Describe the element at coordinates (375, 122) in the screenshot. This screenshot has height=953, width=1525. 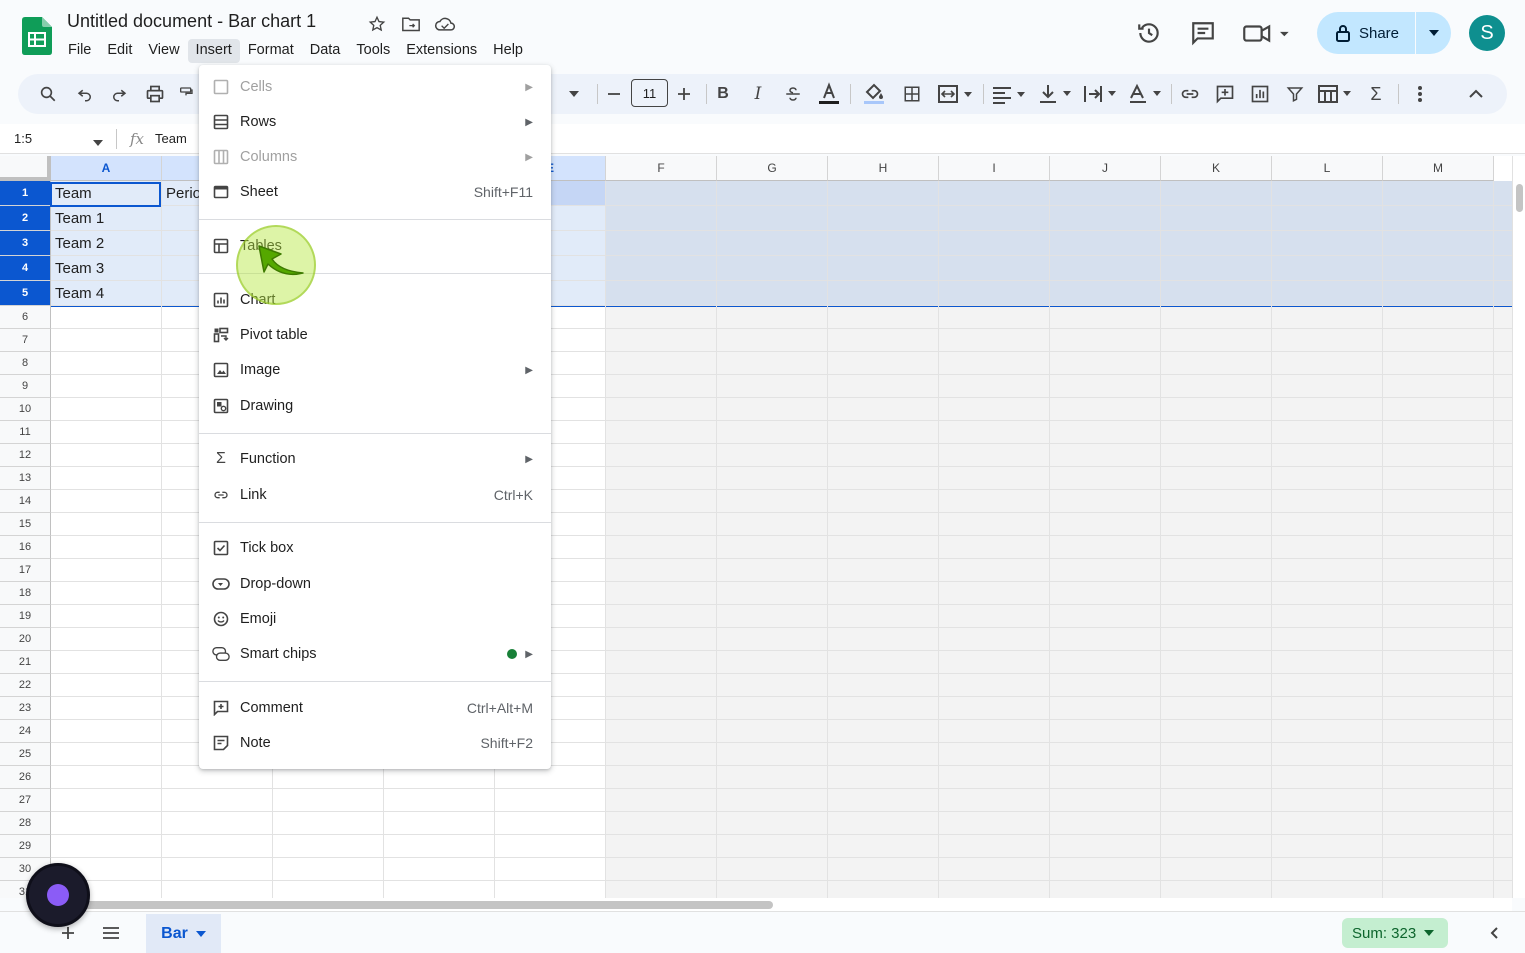
I see `menu-item-rows: Rows ▶` at that location.